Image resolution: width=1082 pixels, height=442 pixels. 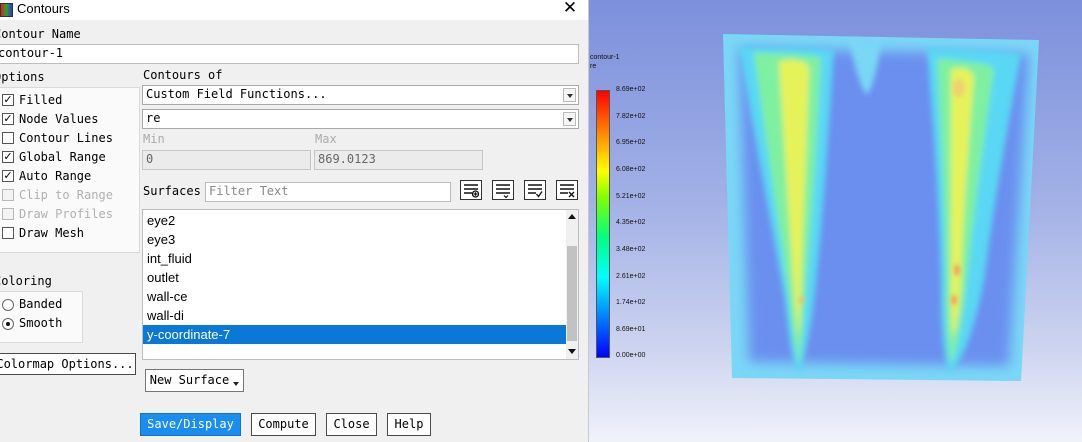 I want to click on contour-name-input: contour-1, so click(x=289, y=54).